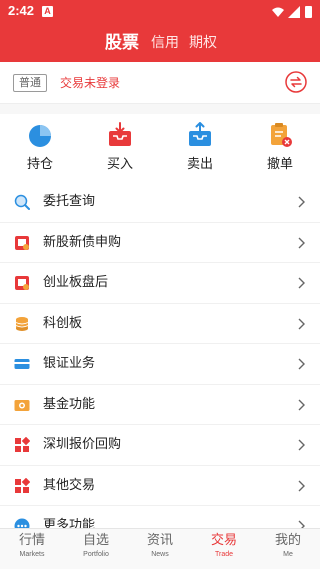  What do you see at coordinates (32, 554) in the screenshot?
I see `nav-sublabel: Markets` at bounding box center [32, 554].